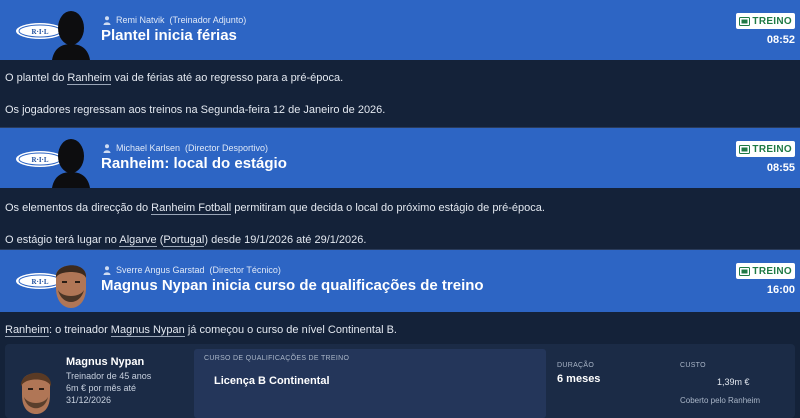 The image size is (800, 418). What do you see at coordinates (169, 35) in the screenshot?
I see `message-subject: Plantel inicia férias` at bounding box center [169, 35].